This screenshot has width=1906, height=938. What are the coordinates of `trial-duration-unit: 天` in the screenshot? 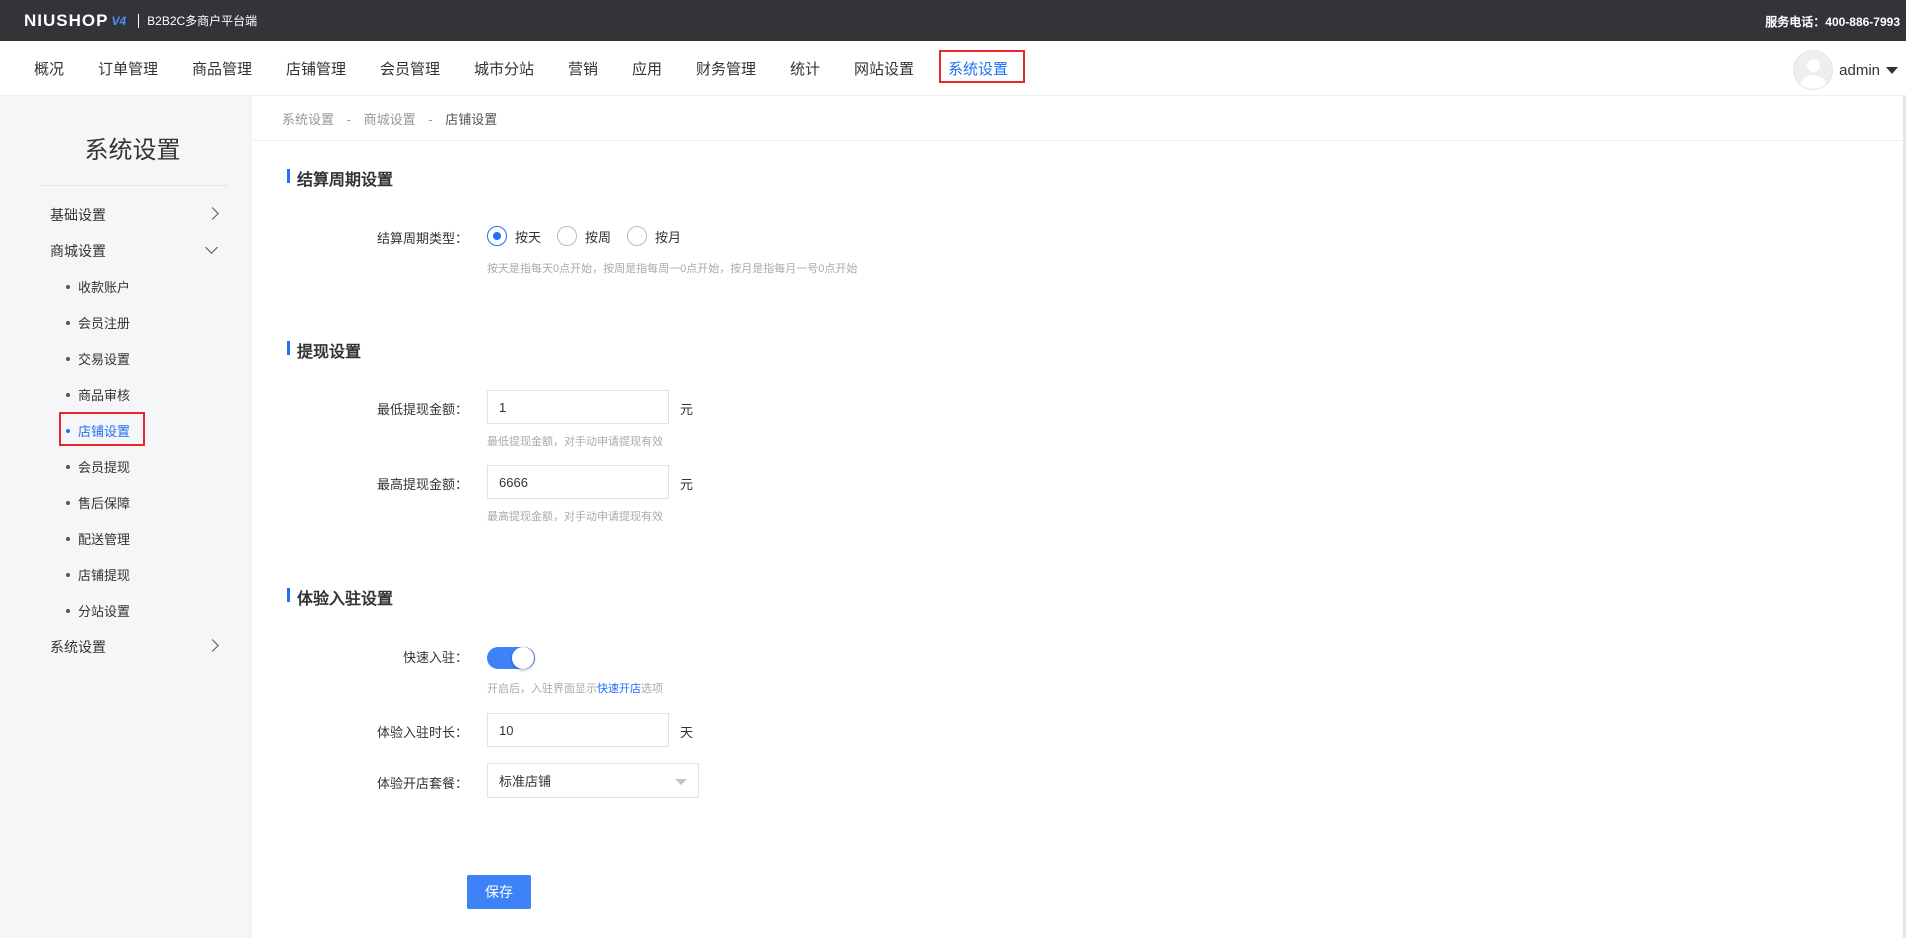 It's located at (687, 732).